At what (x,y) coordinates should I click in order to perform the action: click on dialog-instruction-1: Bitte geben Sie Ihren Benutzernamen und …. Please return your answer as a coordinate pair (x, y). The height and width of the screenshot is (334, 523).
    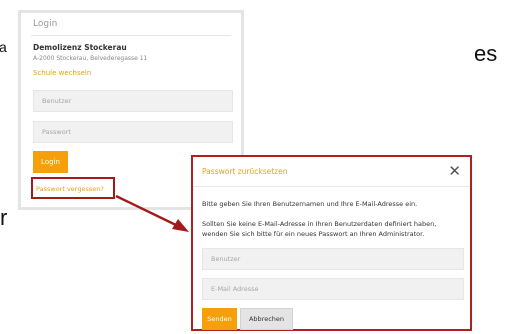
    Looking at the image, I should click on (310, 204).